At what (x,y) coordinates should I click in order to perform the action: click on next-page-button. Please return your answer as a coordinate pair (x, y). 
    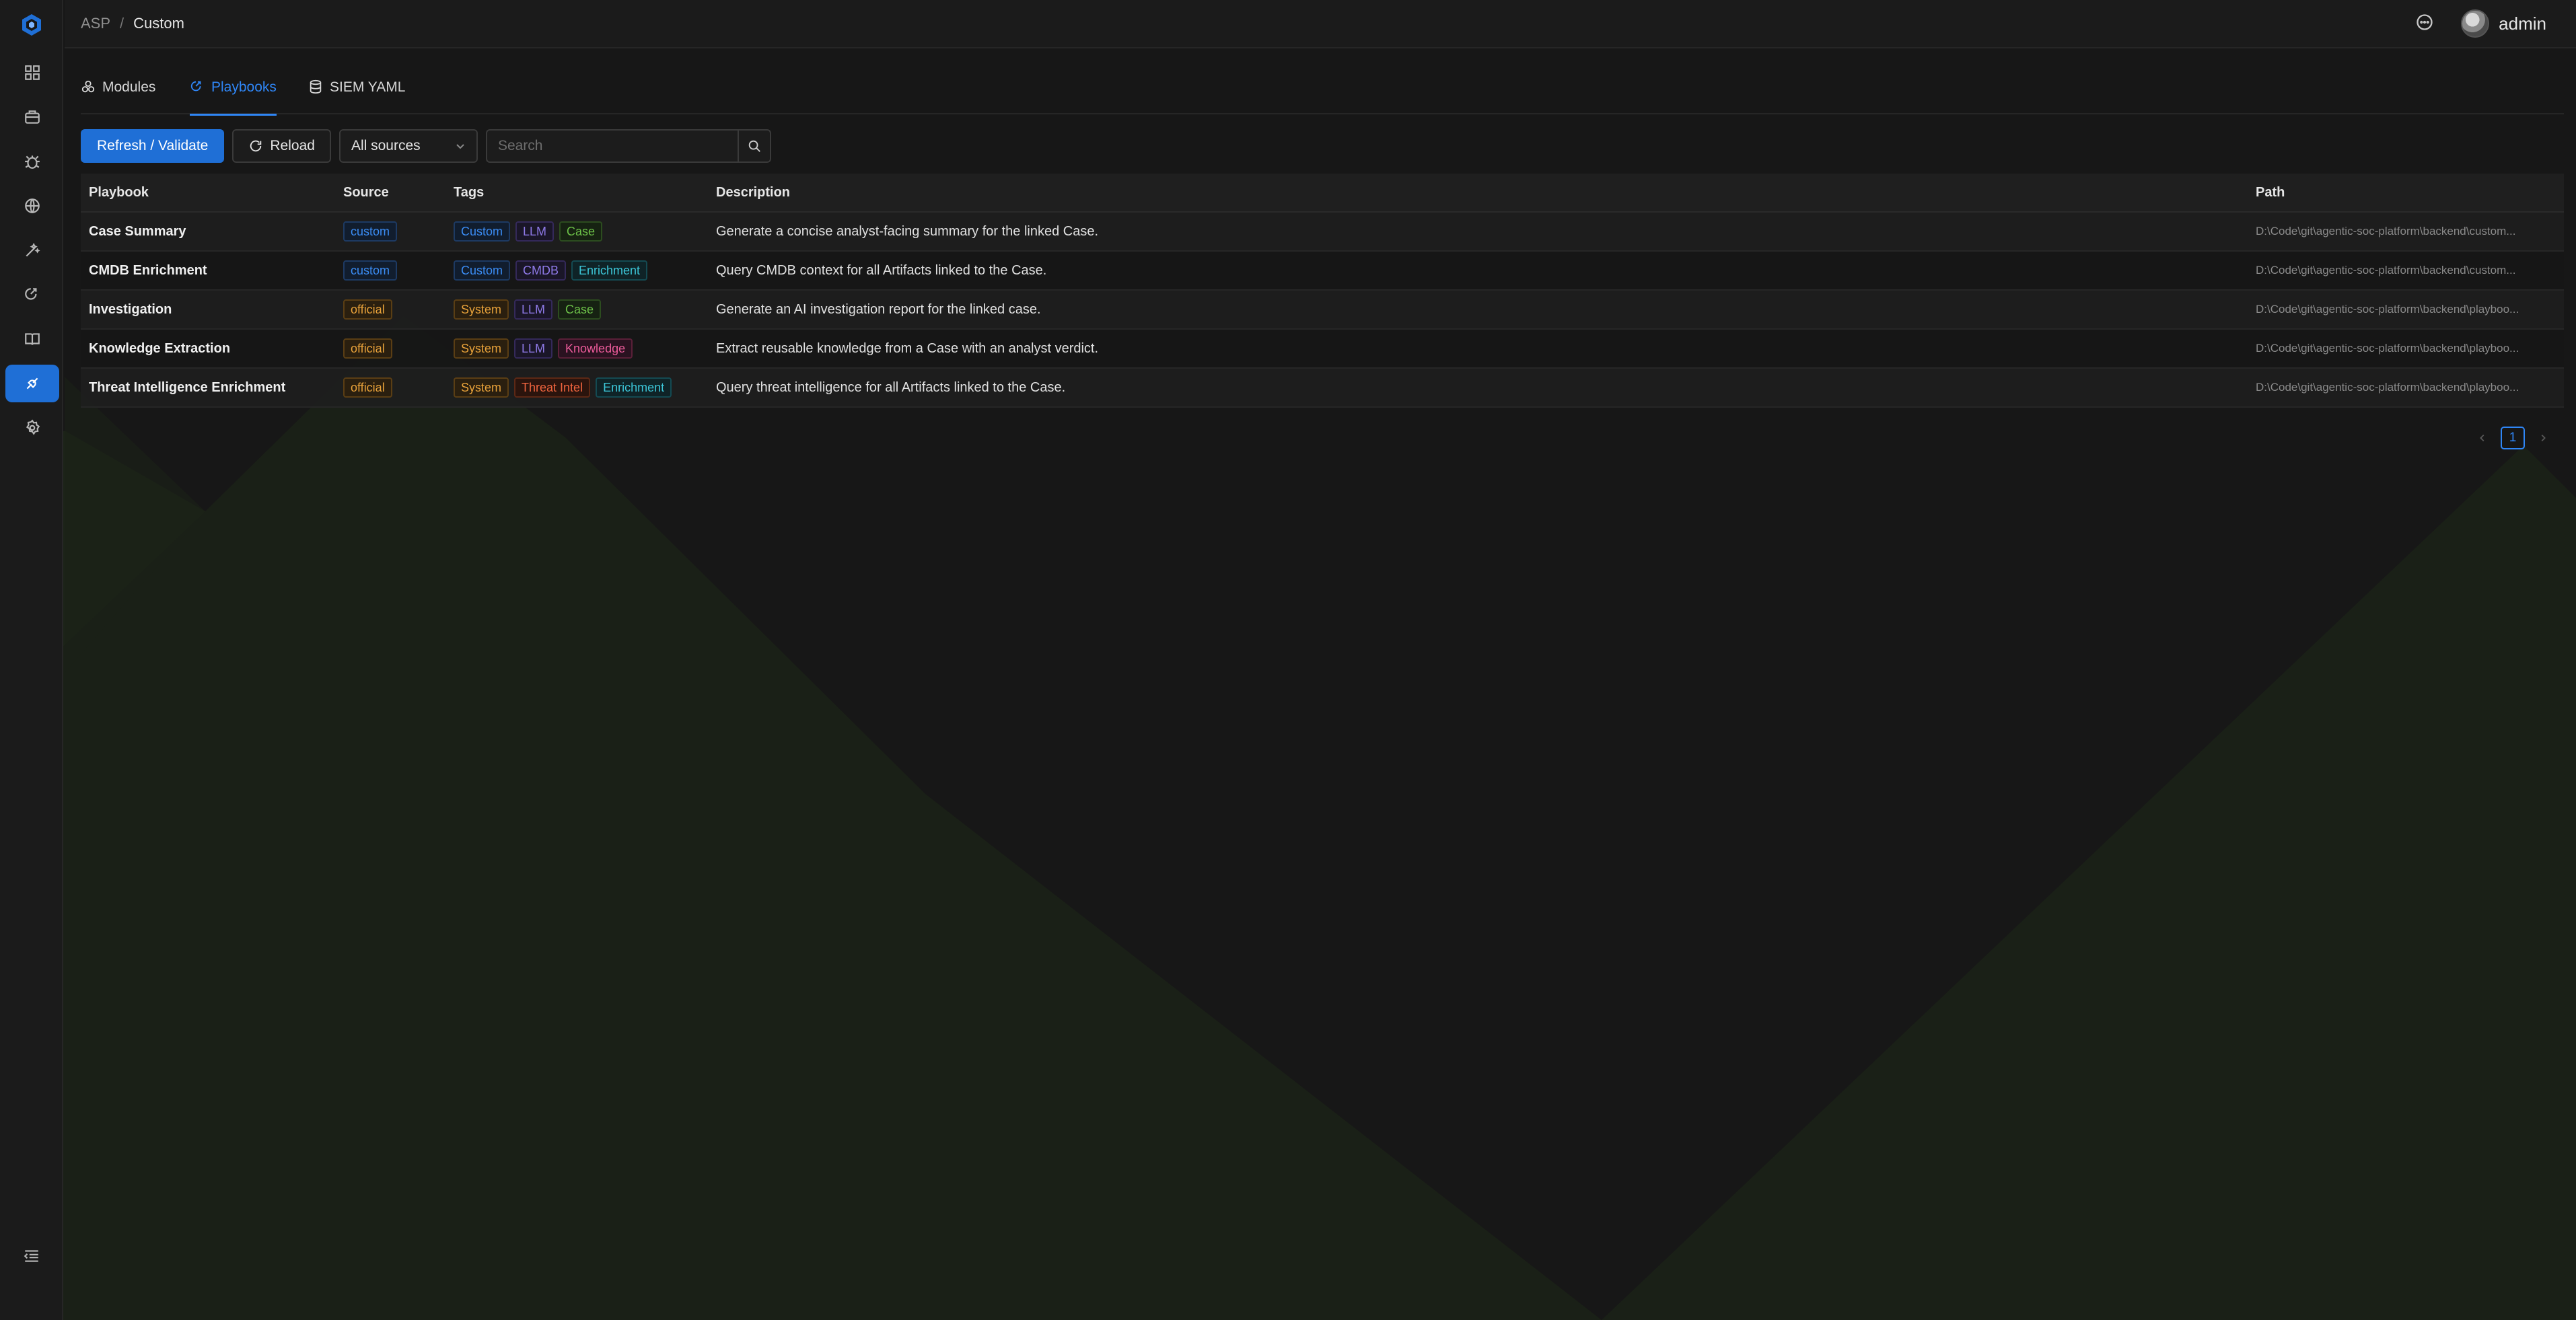
    Looking at the image, I should click on (2543, 438).